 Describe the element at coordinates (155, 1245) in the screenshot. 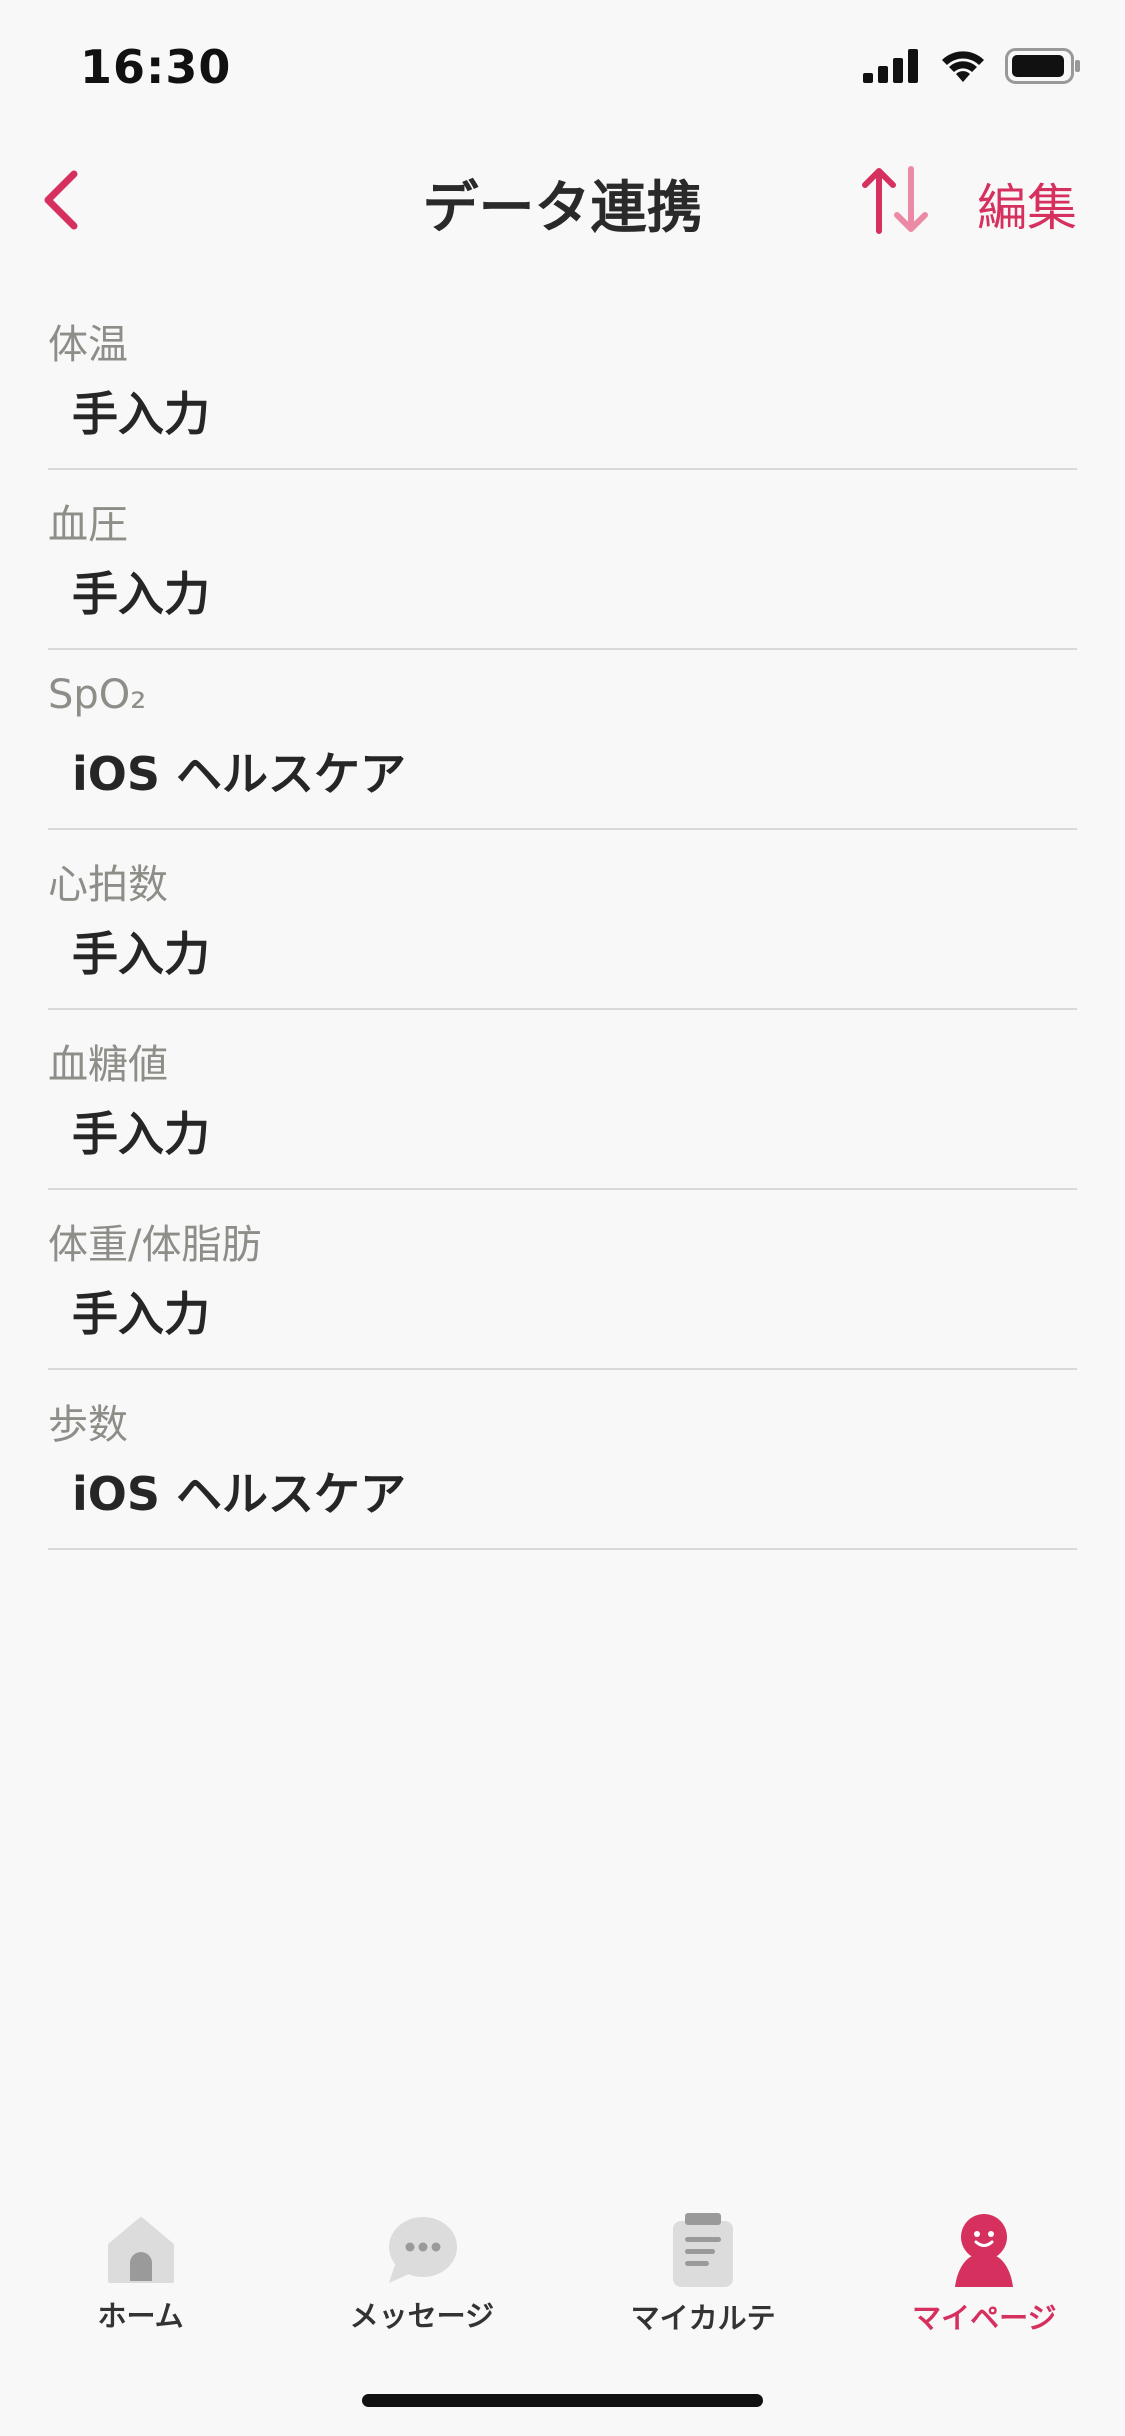

I see `list-item-label: 体重/体脂肪` at that location.